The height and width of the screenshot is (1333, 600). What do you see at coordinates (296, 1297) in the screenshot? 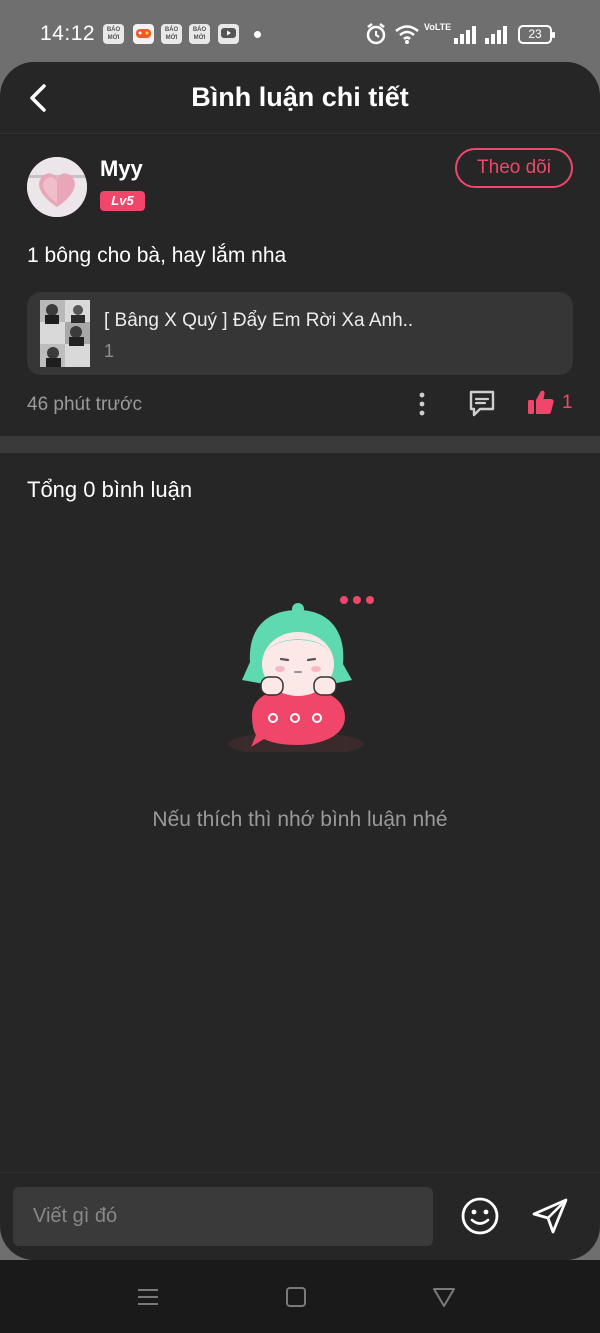
I see `home-icon` at bounding box center [296, 1297].